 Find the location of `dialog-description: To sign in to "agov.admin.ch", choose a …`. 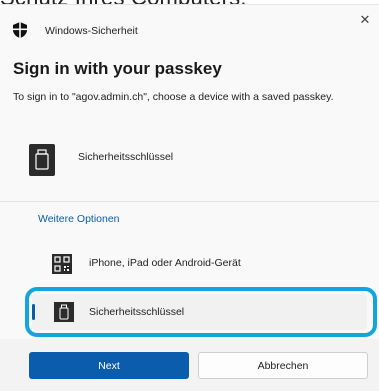

dialog-description: To sign in to "agov.admin.ch", choose a … is located at coordinates (173, 97).